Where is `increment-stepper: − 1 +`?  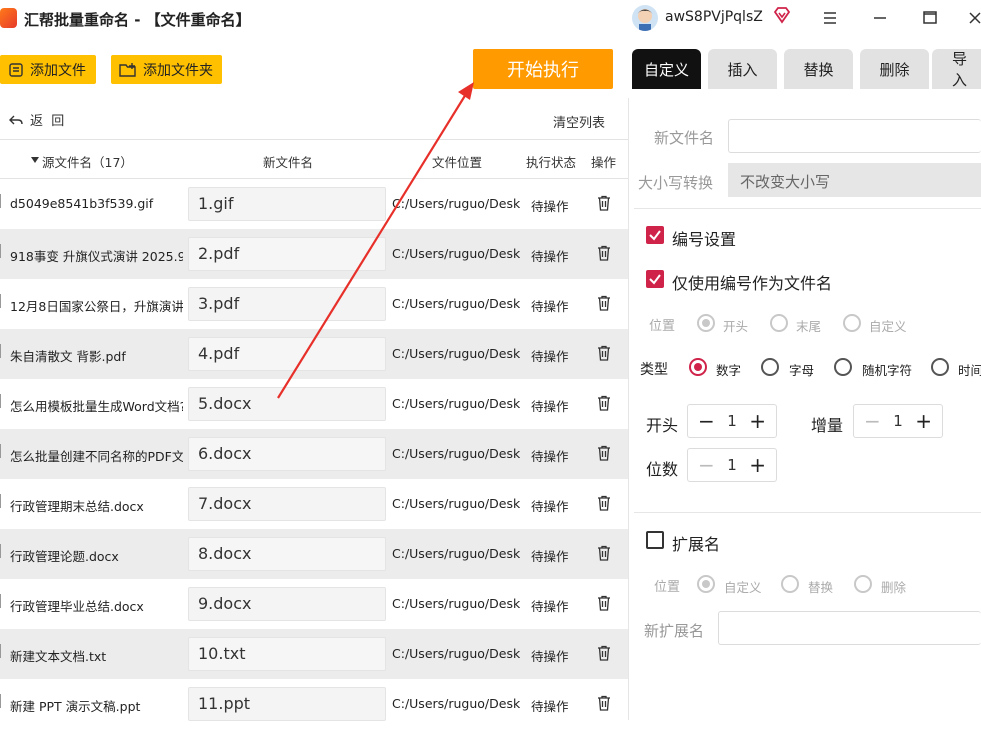 increment-stepper: − 1 + is located at coordinates (898, 421).